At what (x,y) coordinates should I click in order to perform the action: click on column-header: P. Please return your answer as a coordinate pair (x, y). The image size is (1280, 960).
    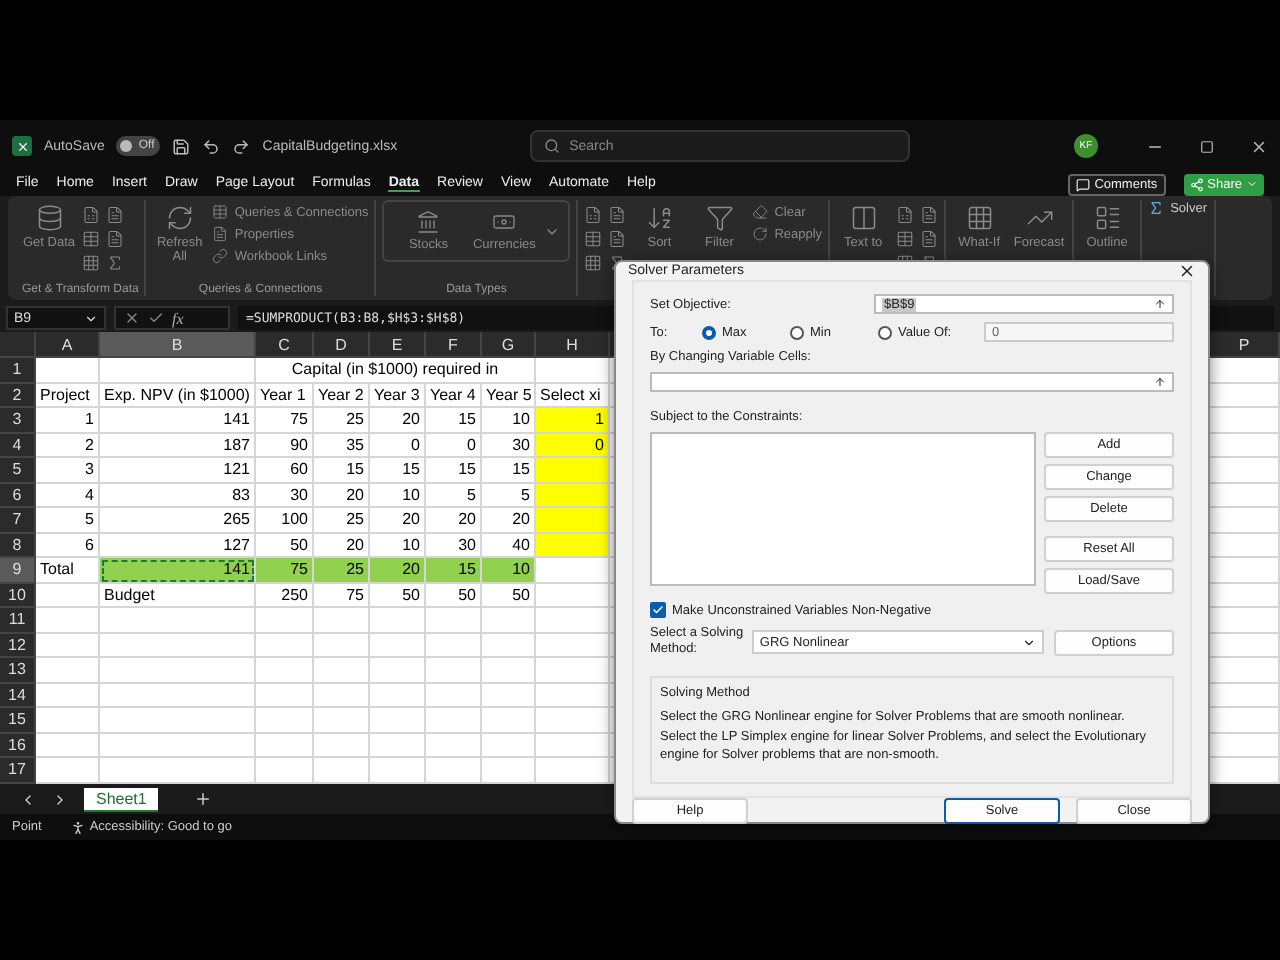
    Looking at the image, I should click on (1245, 345).